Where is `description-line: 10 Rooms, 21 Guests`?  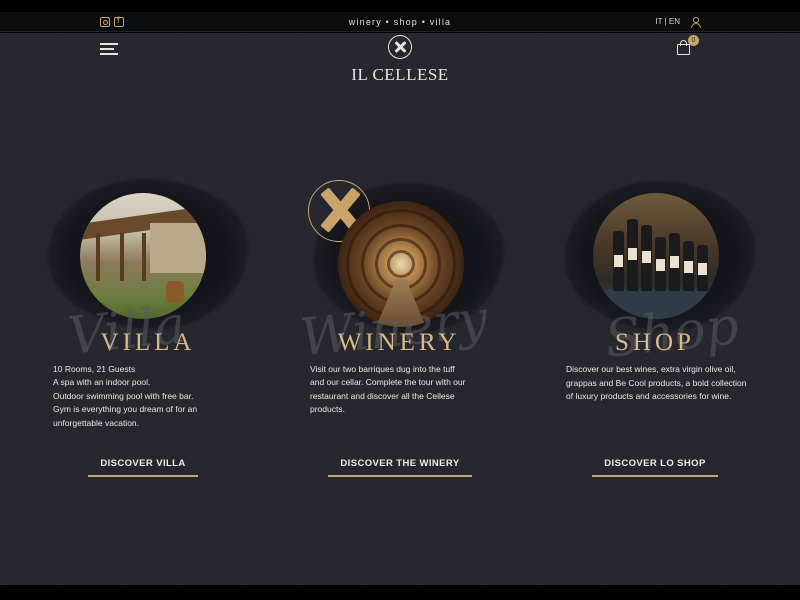
description-line: 10 Rooms, 21 Guests is located at coordinates (94, 369).